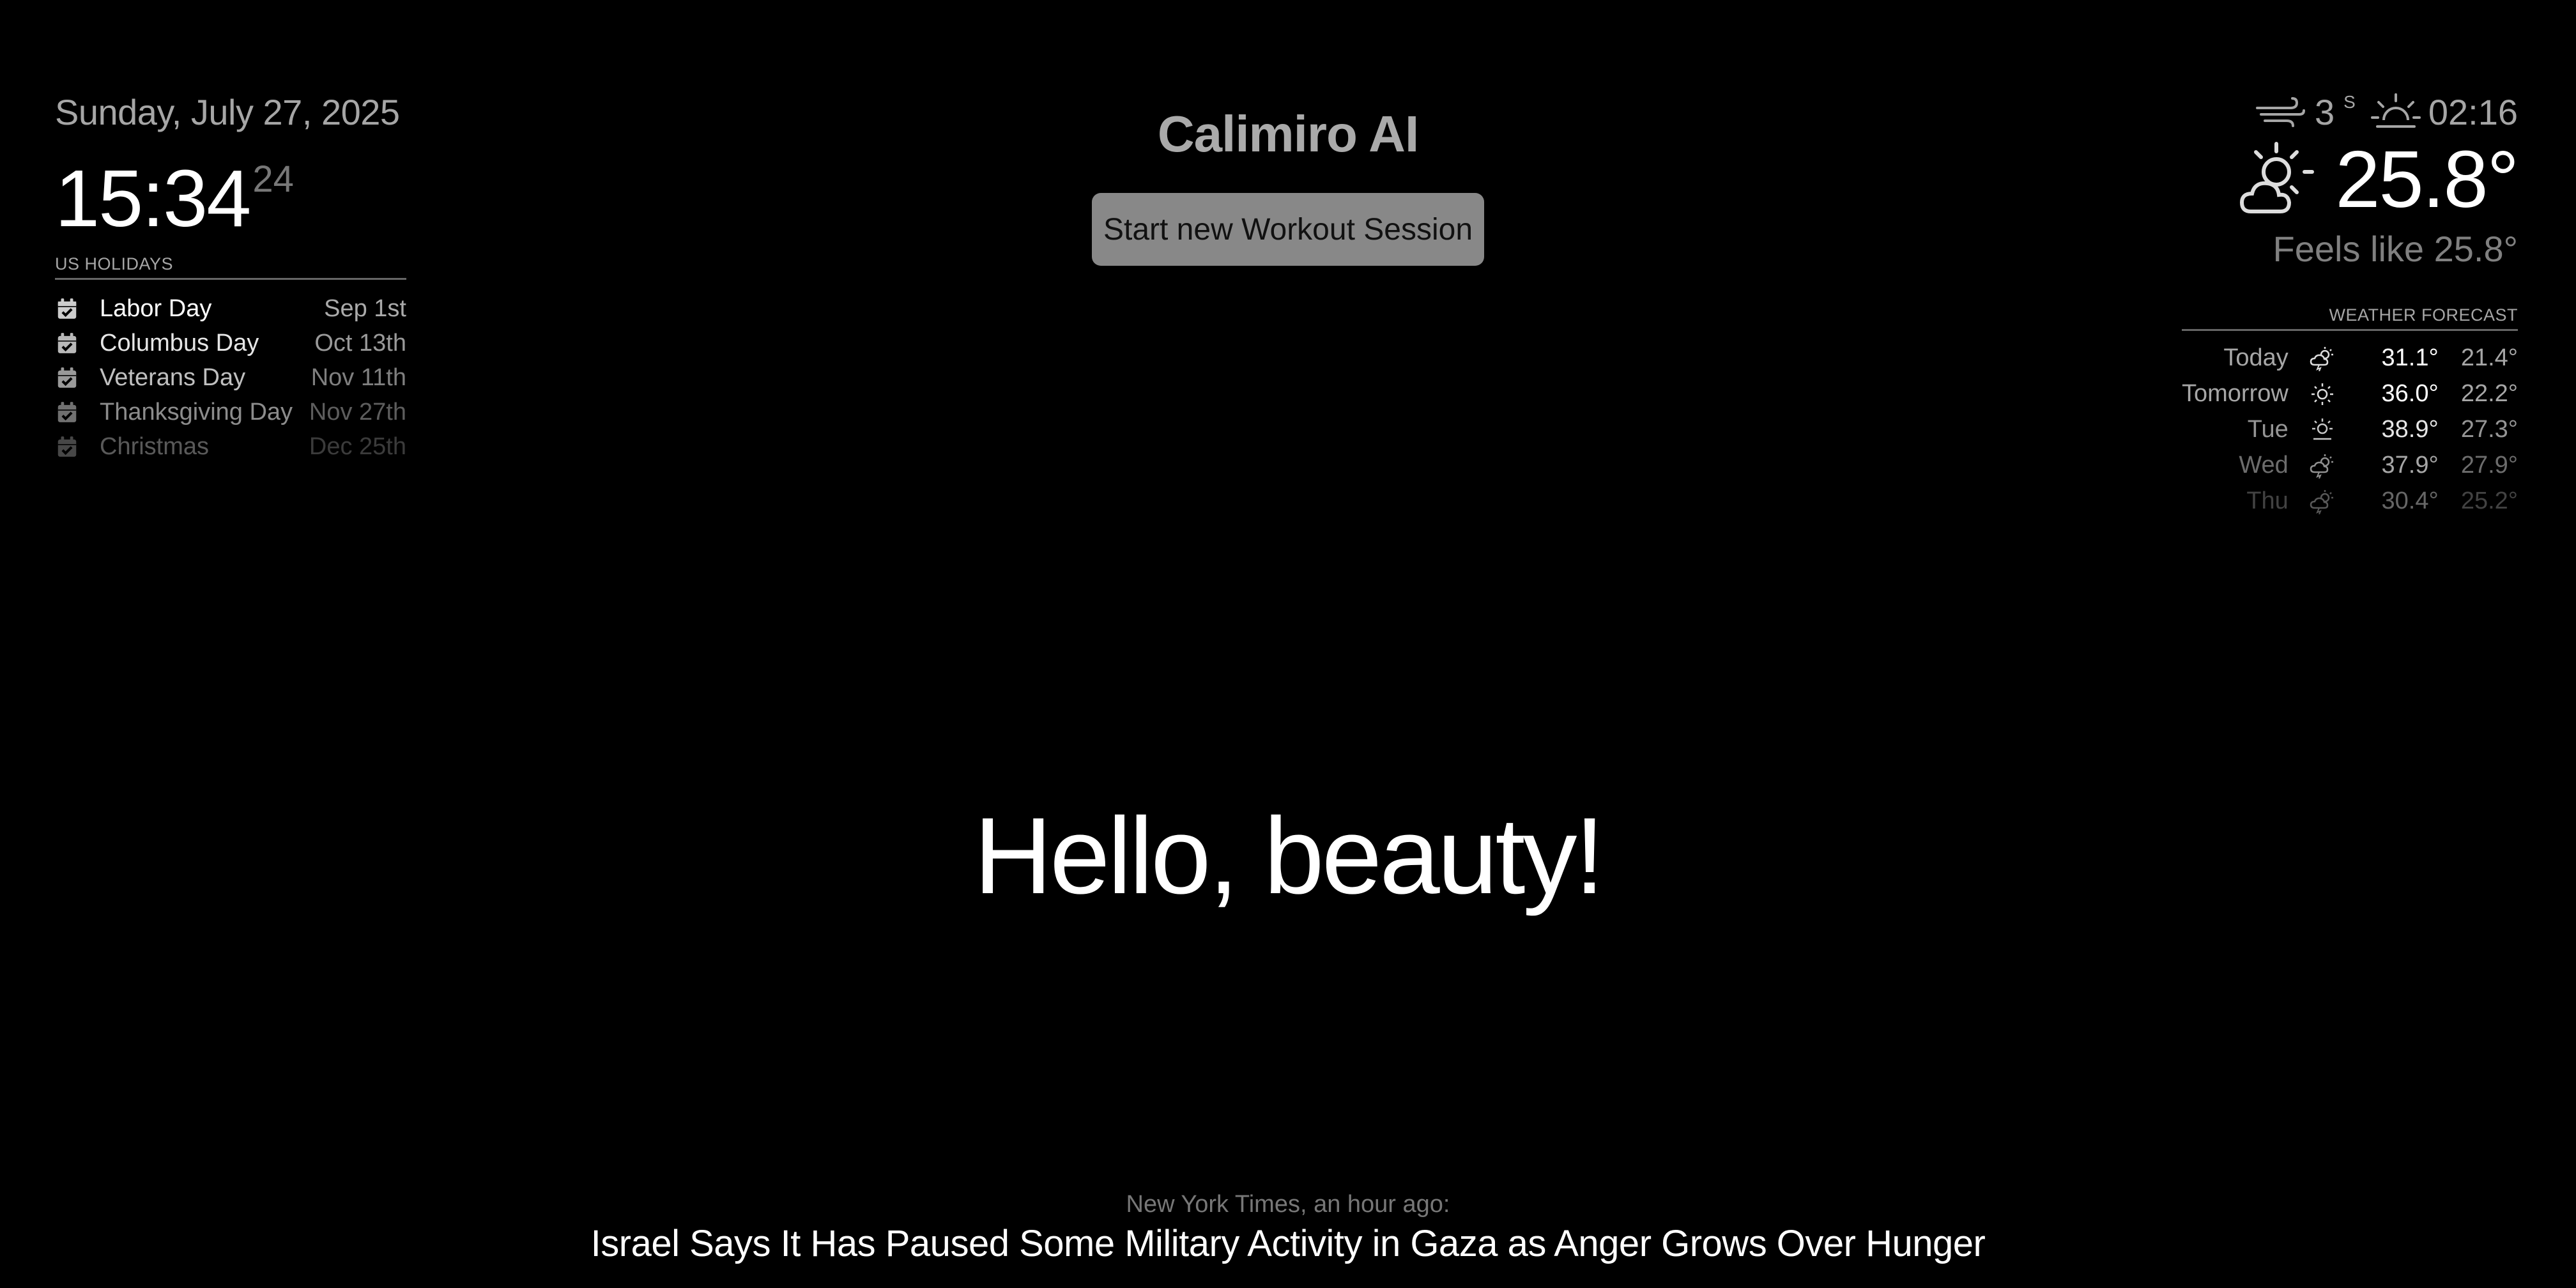 The height and width of the screenshot is (1288, 2576). I want to click on forecast-day: Today, so click(2255, 357).